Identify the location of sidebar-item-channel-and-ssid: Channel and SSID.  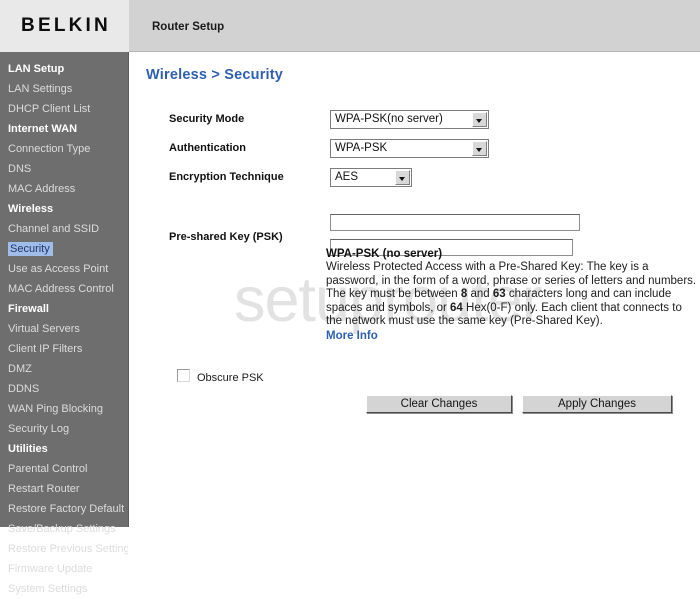
(64, 229).